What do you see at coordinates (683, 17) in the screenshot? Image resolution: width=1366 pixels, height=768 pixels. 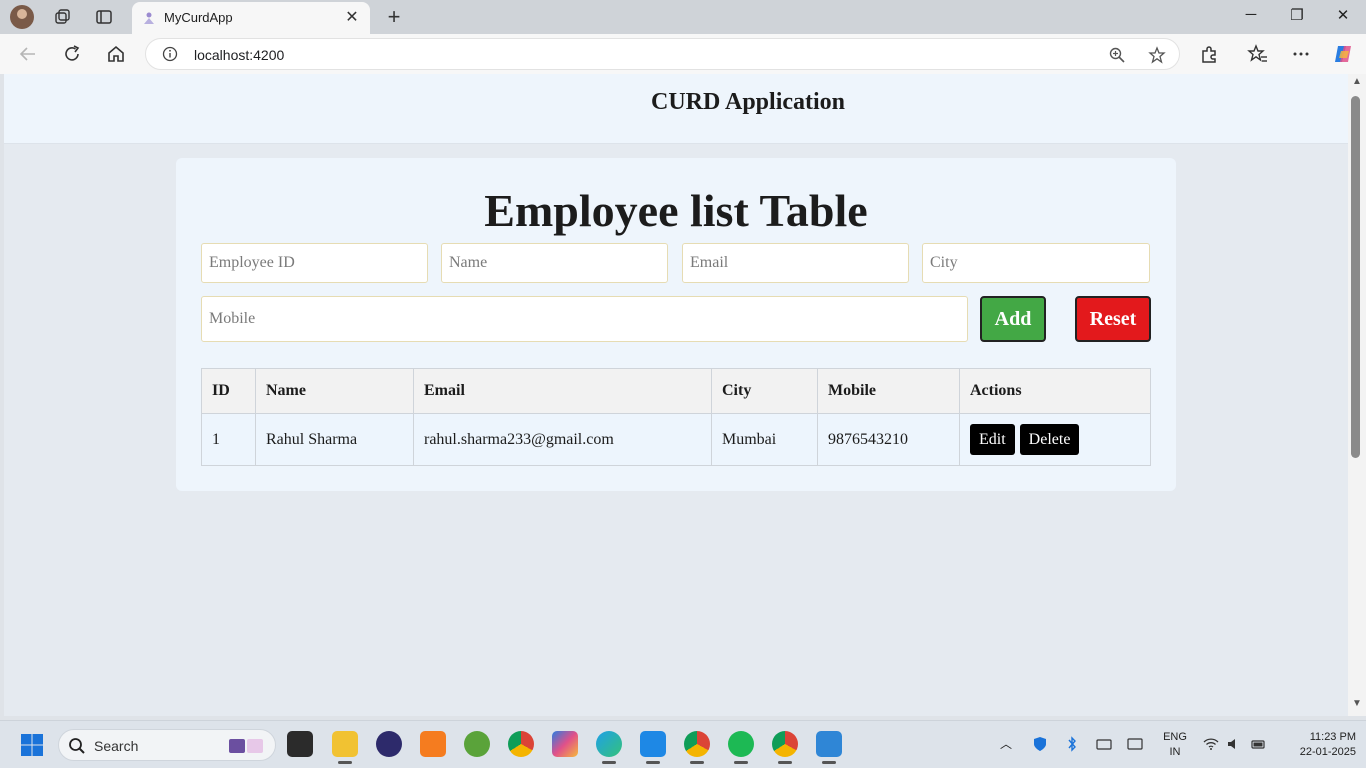 I see `tab-strip: MyCurdApp ✕ + ─ ❐ ✕` at bounding box center [683, 17].